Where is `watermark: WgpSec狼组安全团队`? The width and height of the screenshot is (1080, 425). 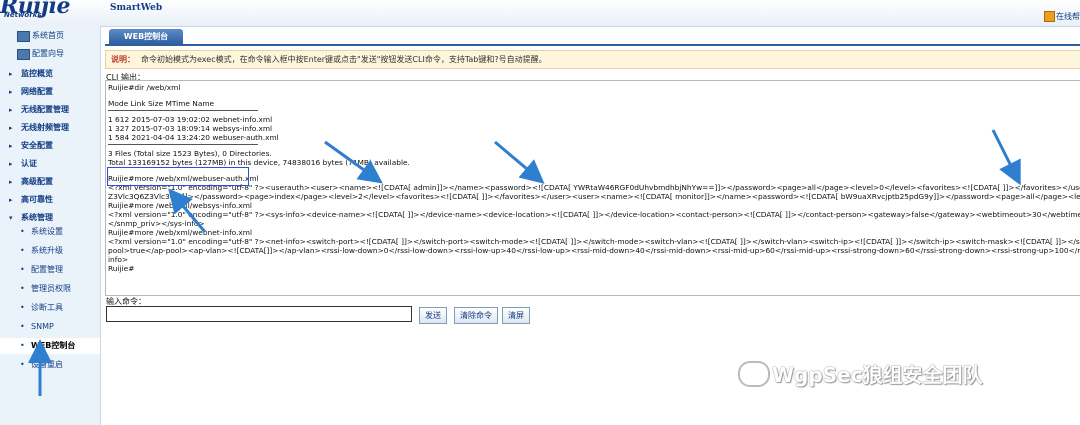
watermark: WgpSec狼组安全团队 is located at coordinates (877, 375).